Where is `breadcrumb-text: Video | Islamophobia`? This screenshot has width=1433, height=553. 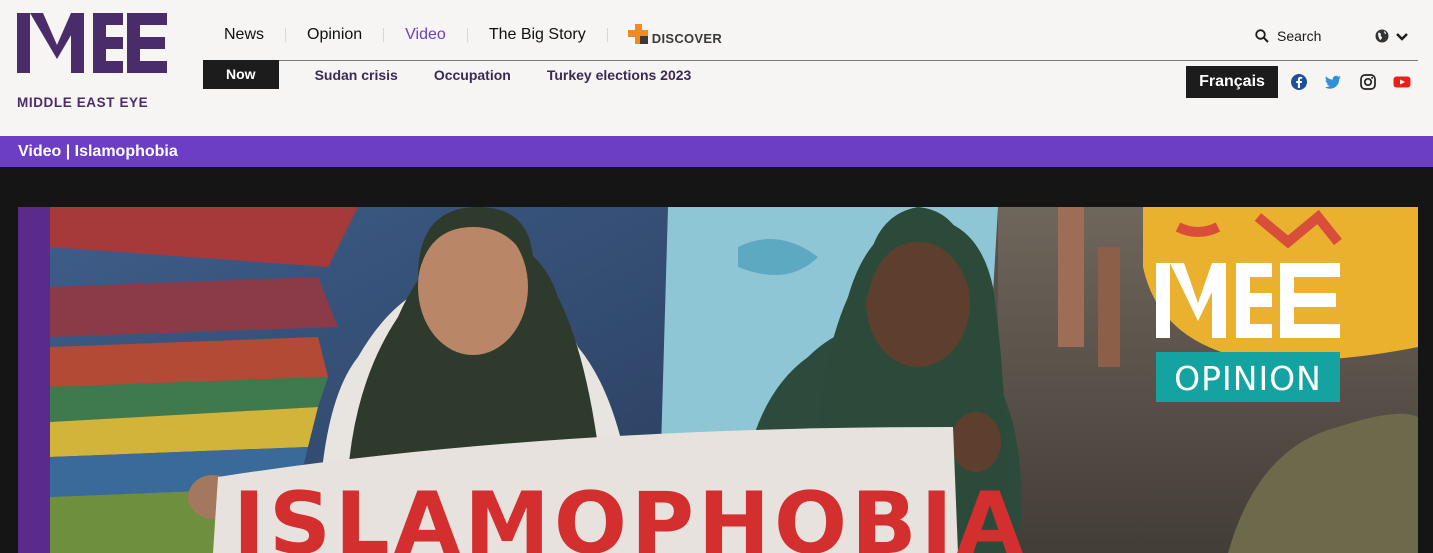 breadcrumb-text: Video | Islamophobia is located at coordinates (98, 151).